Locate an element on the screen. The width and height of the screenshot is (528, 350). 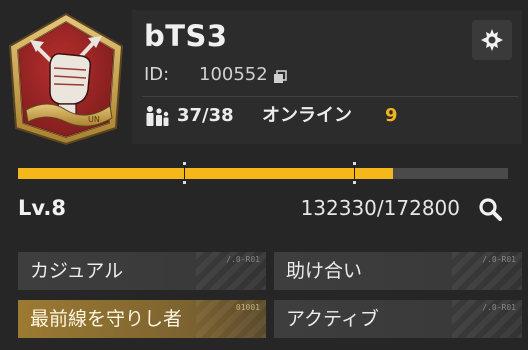
gear-icon is located at coordinates (492, 40).